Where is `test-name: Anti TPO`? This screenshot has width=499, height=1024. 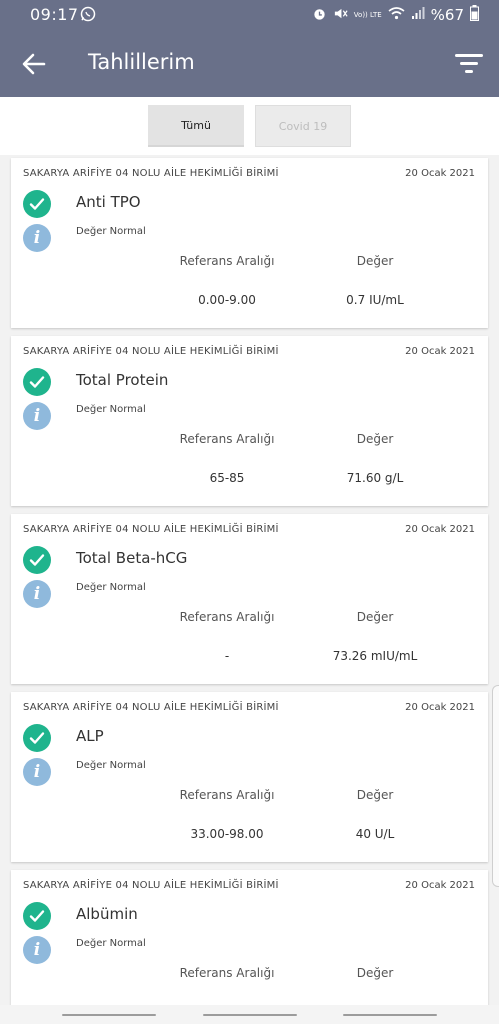 test-name: Anti TPO is located at coordinates (108, 202).